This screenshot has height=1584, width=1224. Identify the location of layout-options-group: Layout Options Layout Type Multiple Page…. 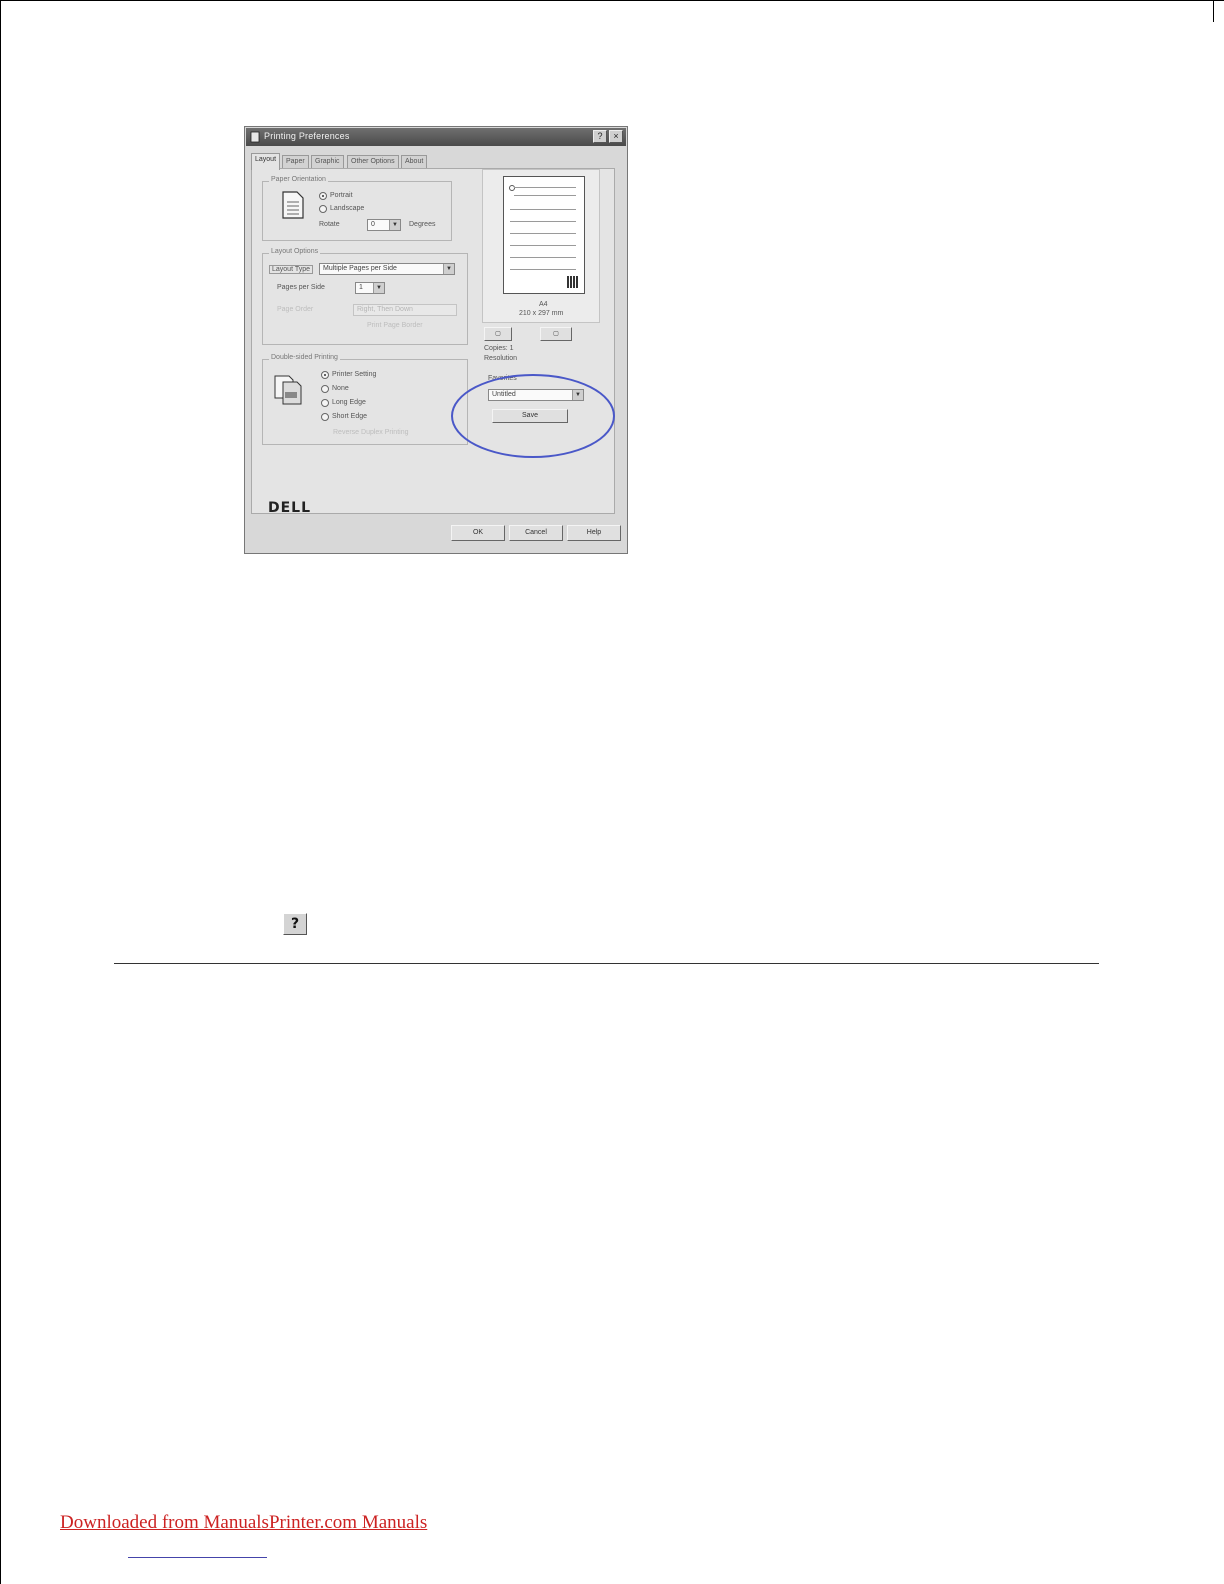
(365, 296).